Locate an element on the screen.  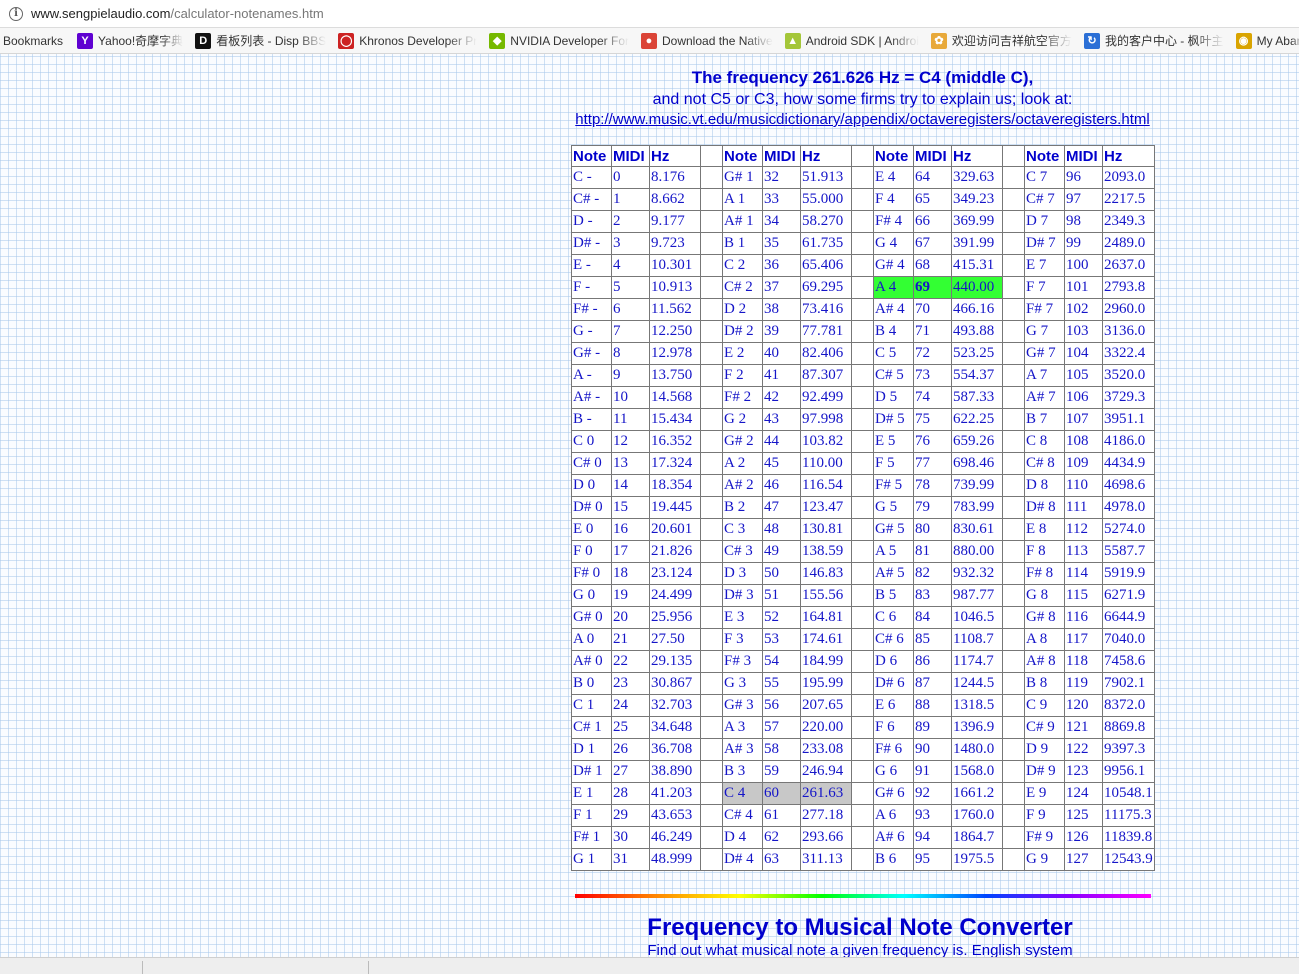
hz-cell: 51.913 is located at coordinates (826, 177).